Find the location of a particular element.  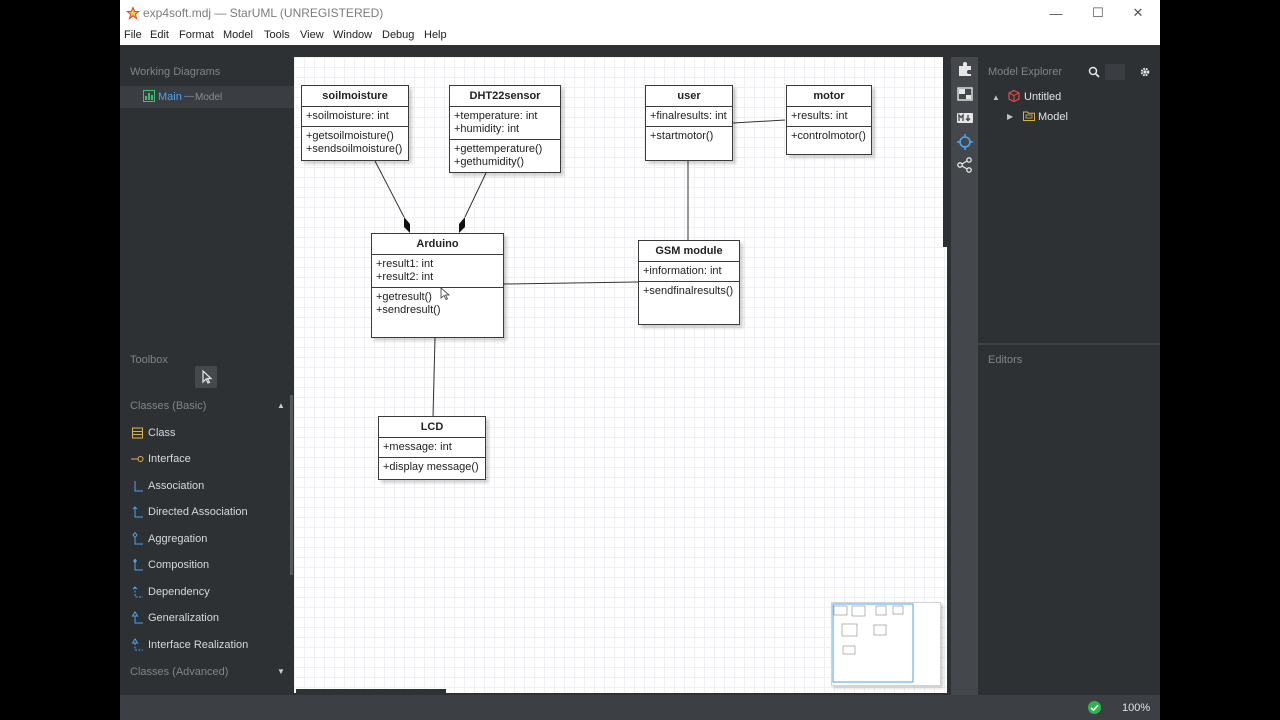

operation: +sendresult() is located at coordinates (408, 310).